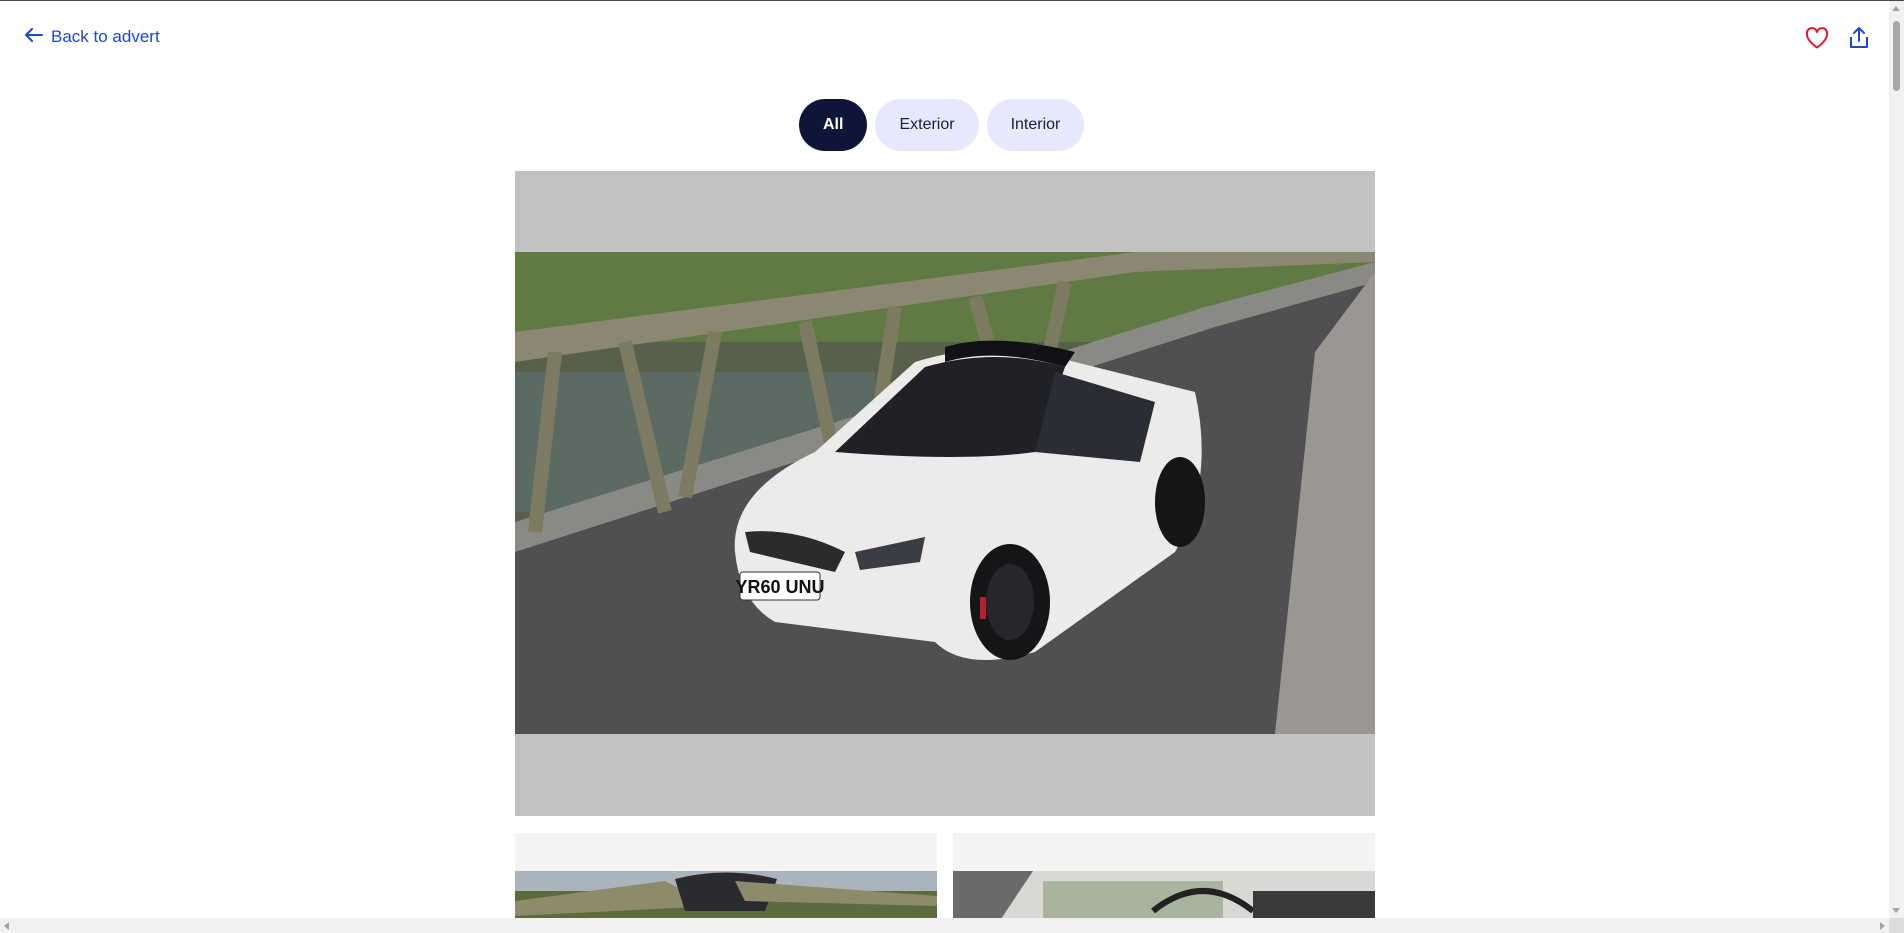 This screenshot has height=933, width=1904. I want to click on tab-interior: Interior, so click(1035, 125).